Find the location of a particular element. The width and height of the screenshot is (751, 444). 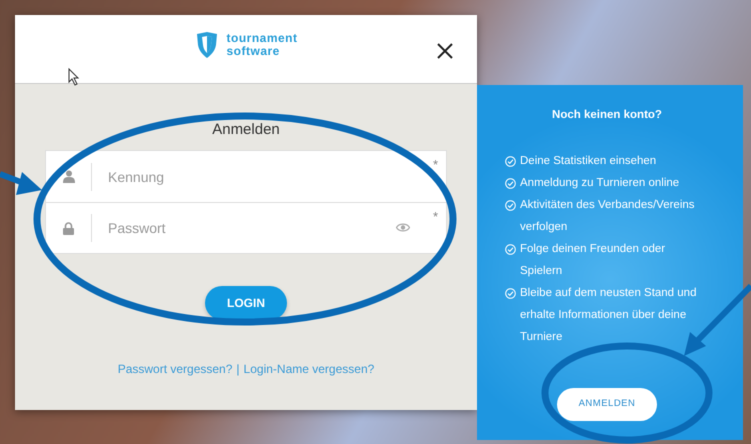

feature-text: Aktivitäten des Verbandes/Vereins verfolgen is located at coordinates (608, 217).